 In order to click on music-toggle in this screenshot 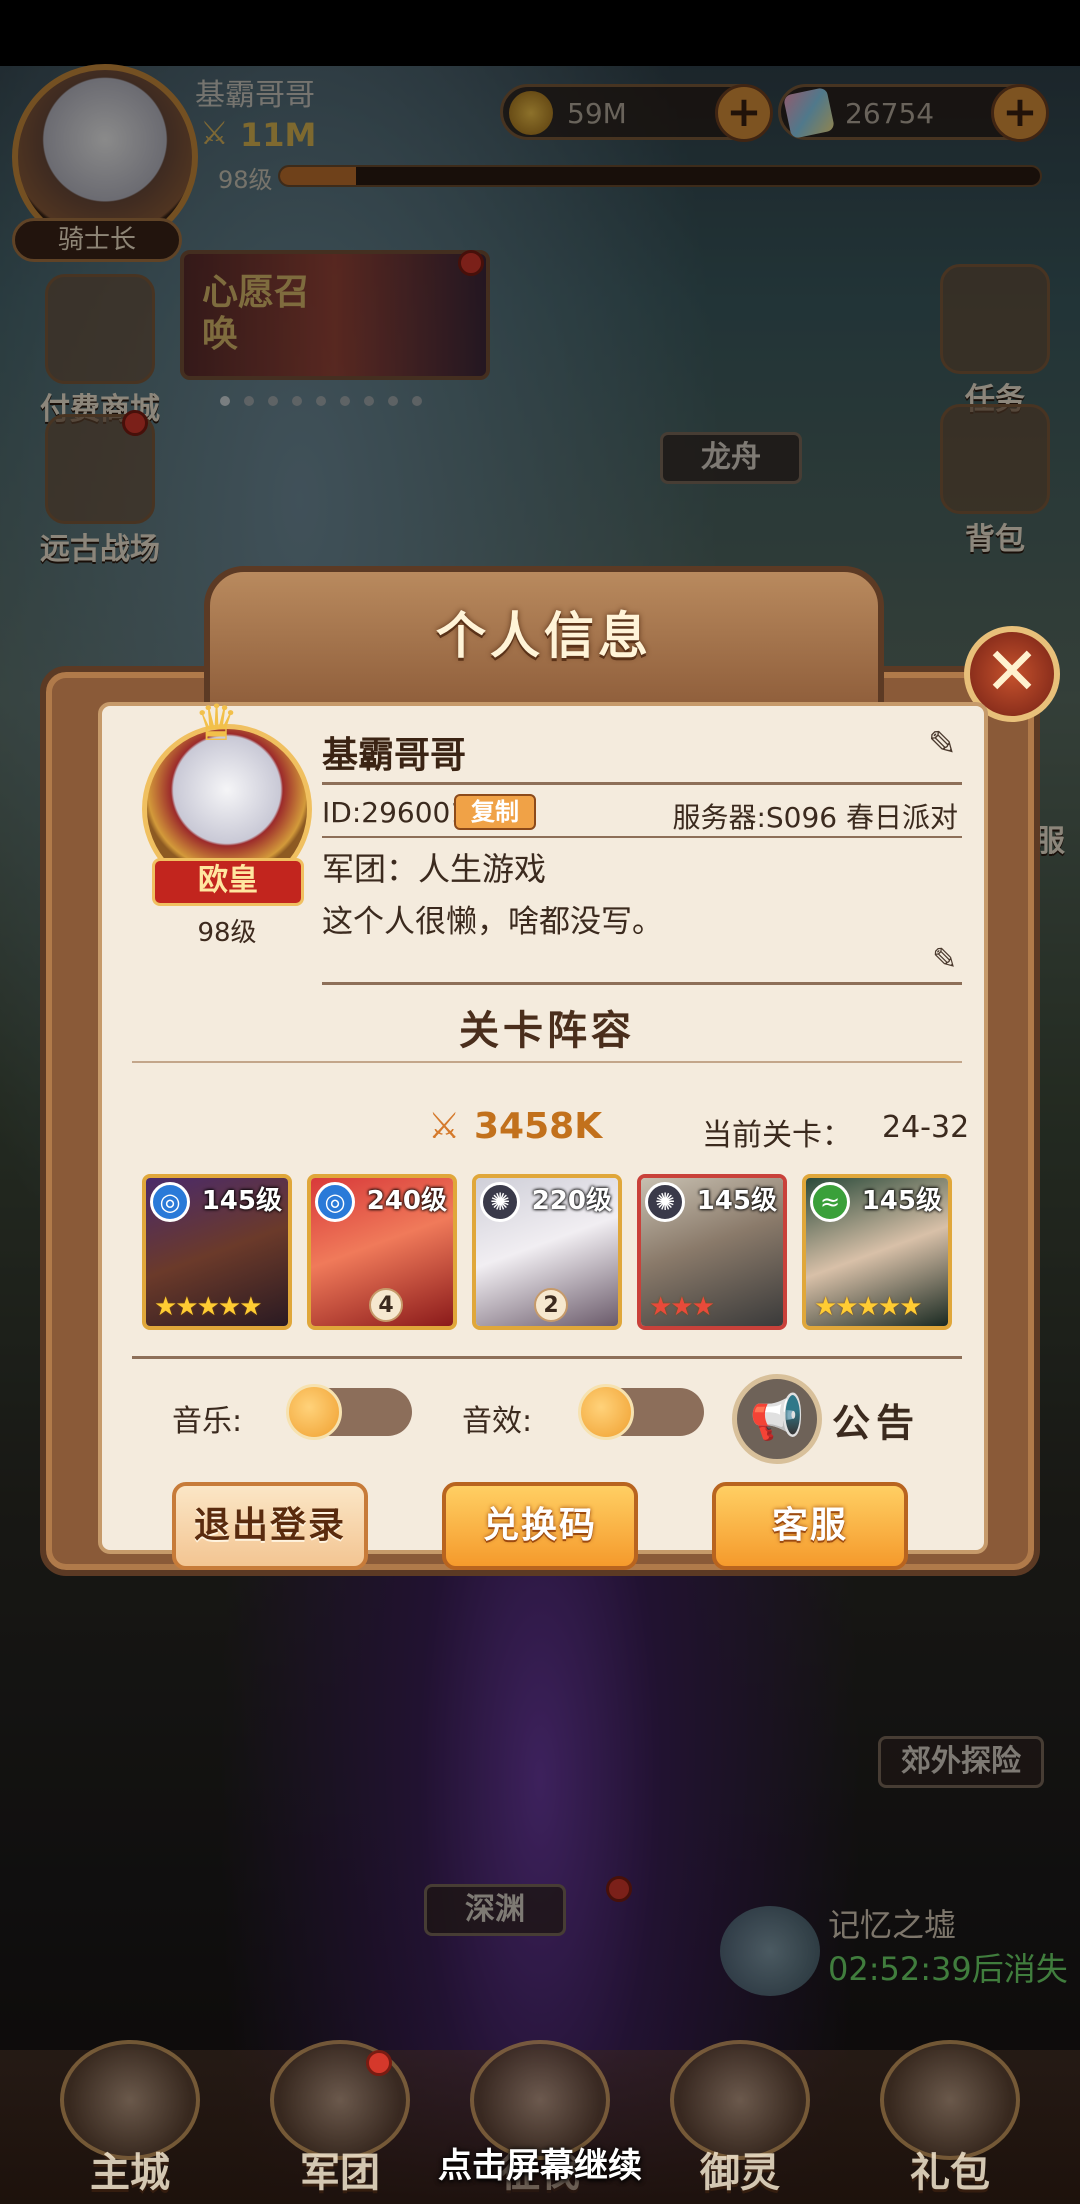, I will do `click(349, 1412)`.